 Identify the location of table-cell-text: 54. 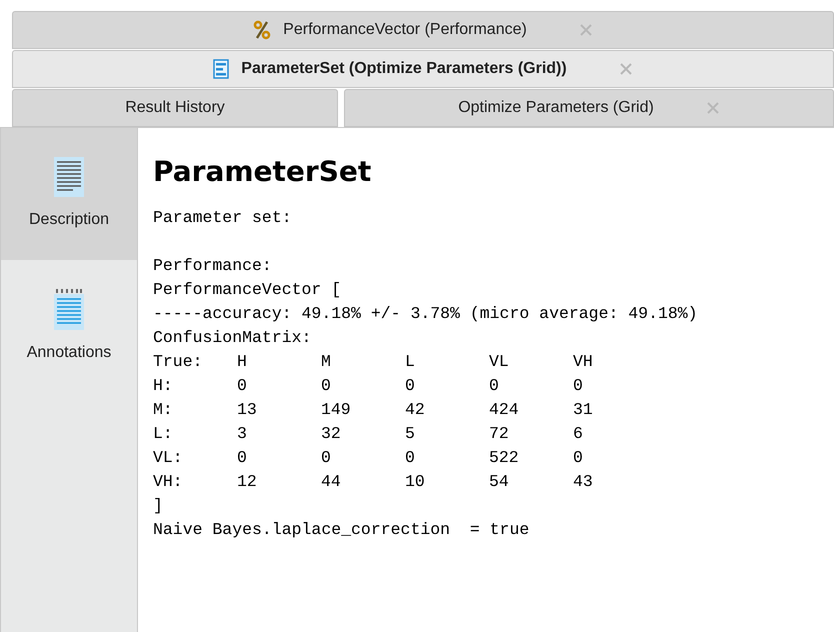
(499, 482).